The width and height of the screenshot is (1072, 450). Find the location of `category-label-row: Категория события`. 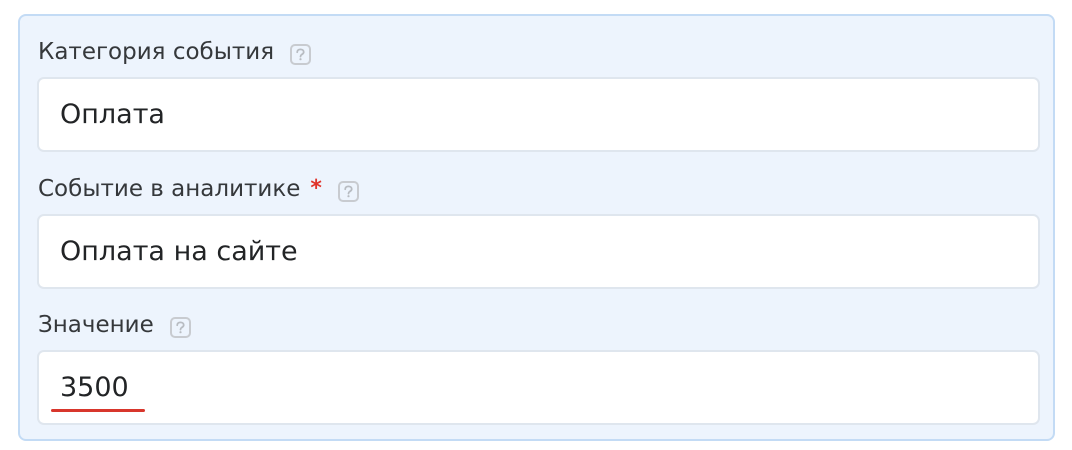

category-label-row: Категория события is located at coordinates (175, 52).